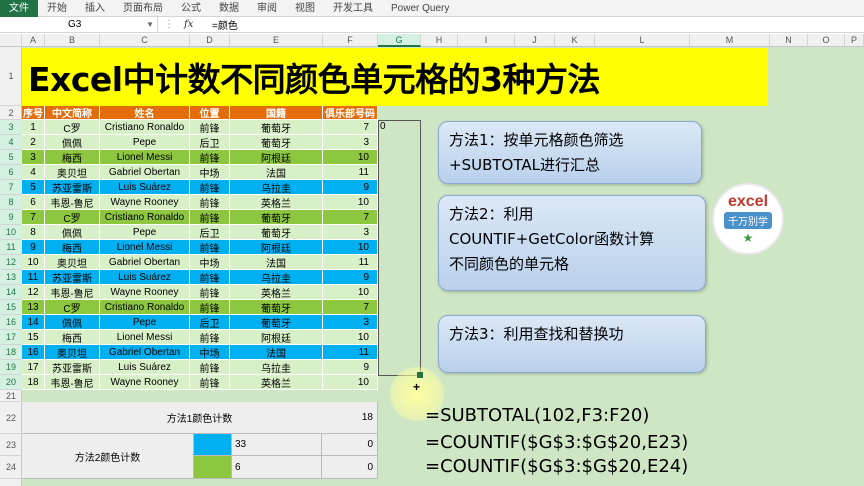 This screenshot has width=864, height=486. What do you see at coordinates (383, 126) in the screenshot?
I see `cell-g3-value: 0` at bounding box center [383, 126].